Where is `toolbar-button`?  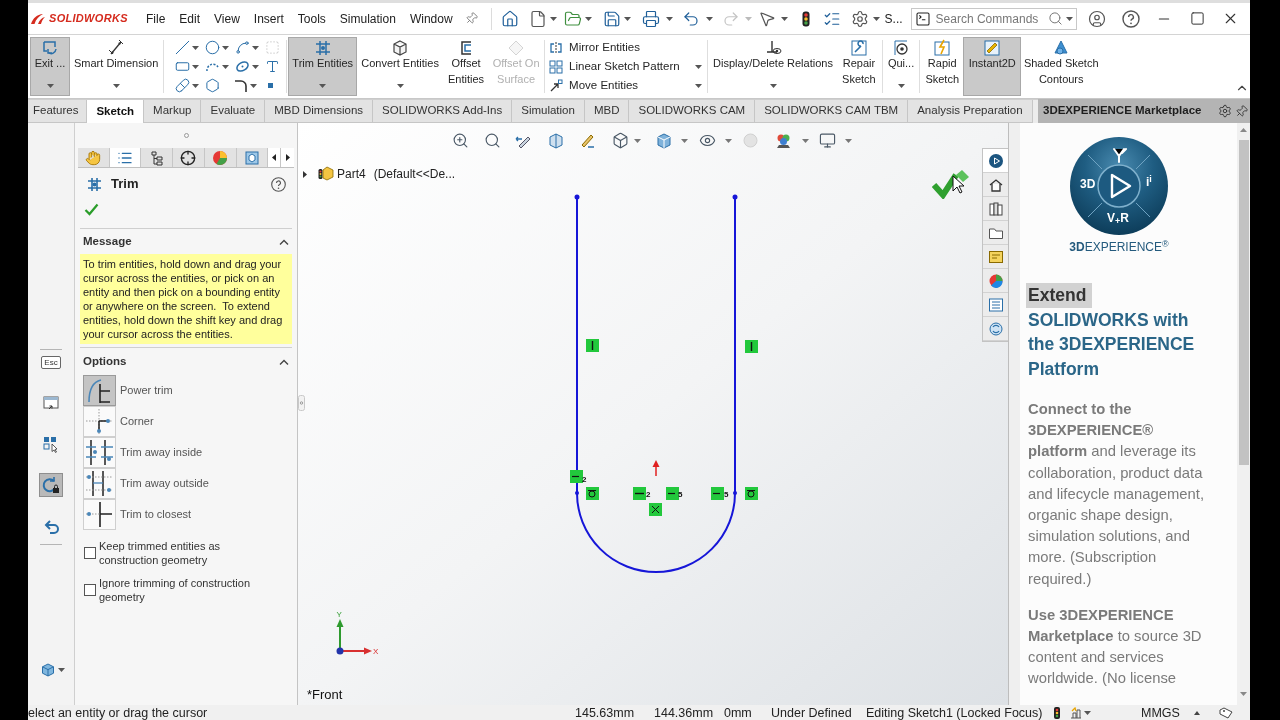
toolbar-button is located at coordinates (51, 485).